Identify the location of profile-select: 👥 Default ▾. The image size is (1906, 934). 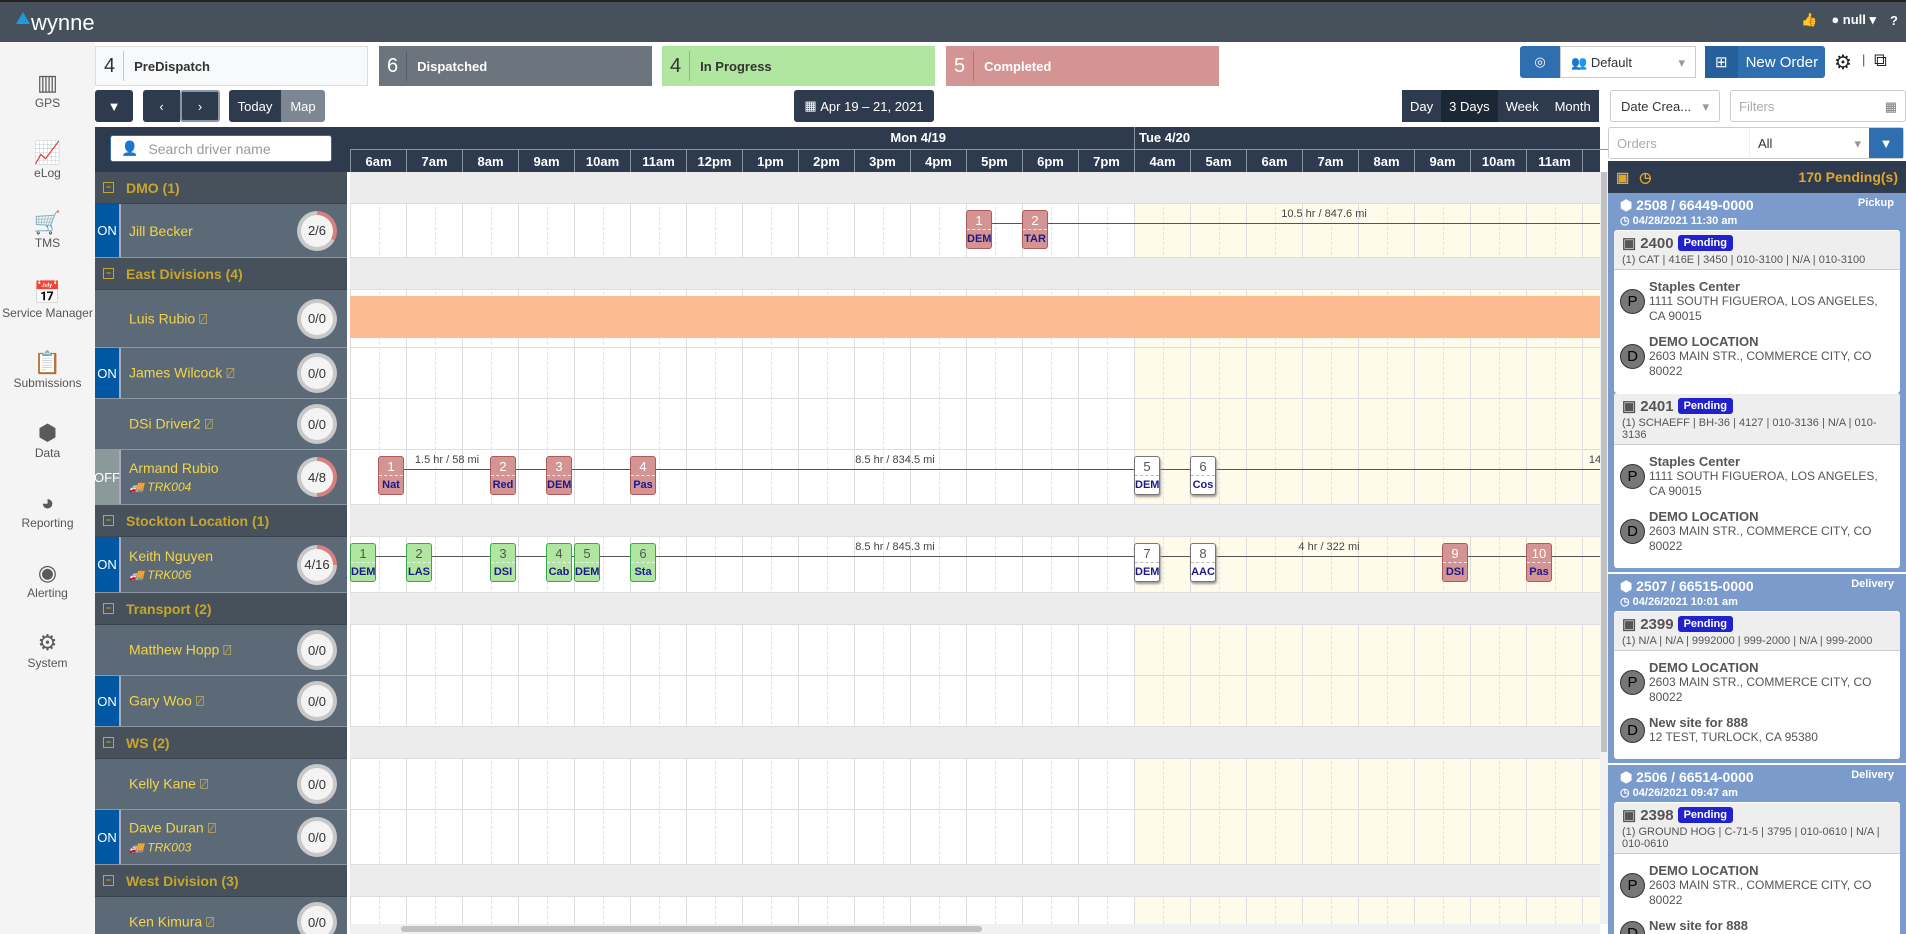
(1628, 62).